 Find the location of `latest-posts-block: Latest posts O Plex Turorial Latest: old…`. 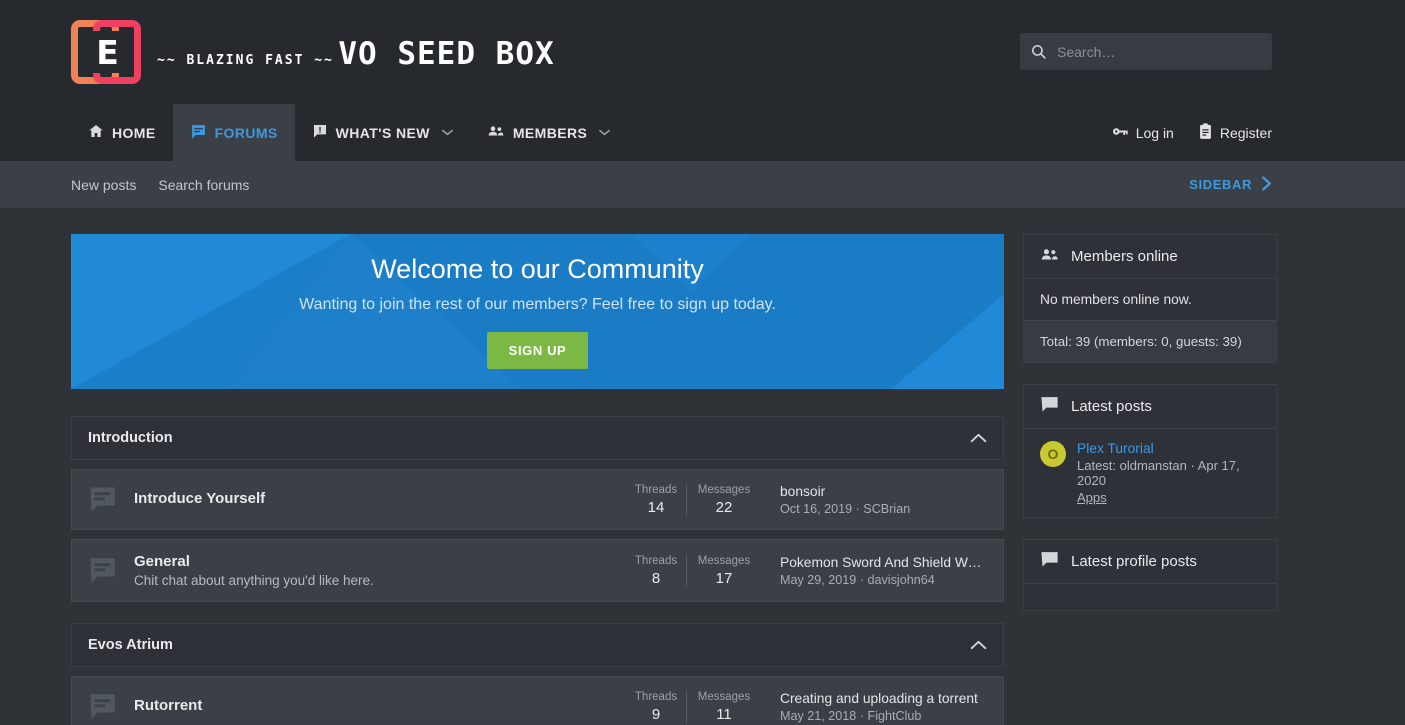

latest-posts-block: Latest posts O Plex Turorial Latest: old… is located at coordinates (1150, 451).